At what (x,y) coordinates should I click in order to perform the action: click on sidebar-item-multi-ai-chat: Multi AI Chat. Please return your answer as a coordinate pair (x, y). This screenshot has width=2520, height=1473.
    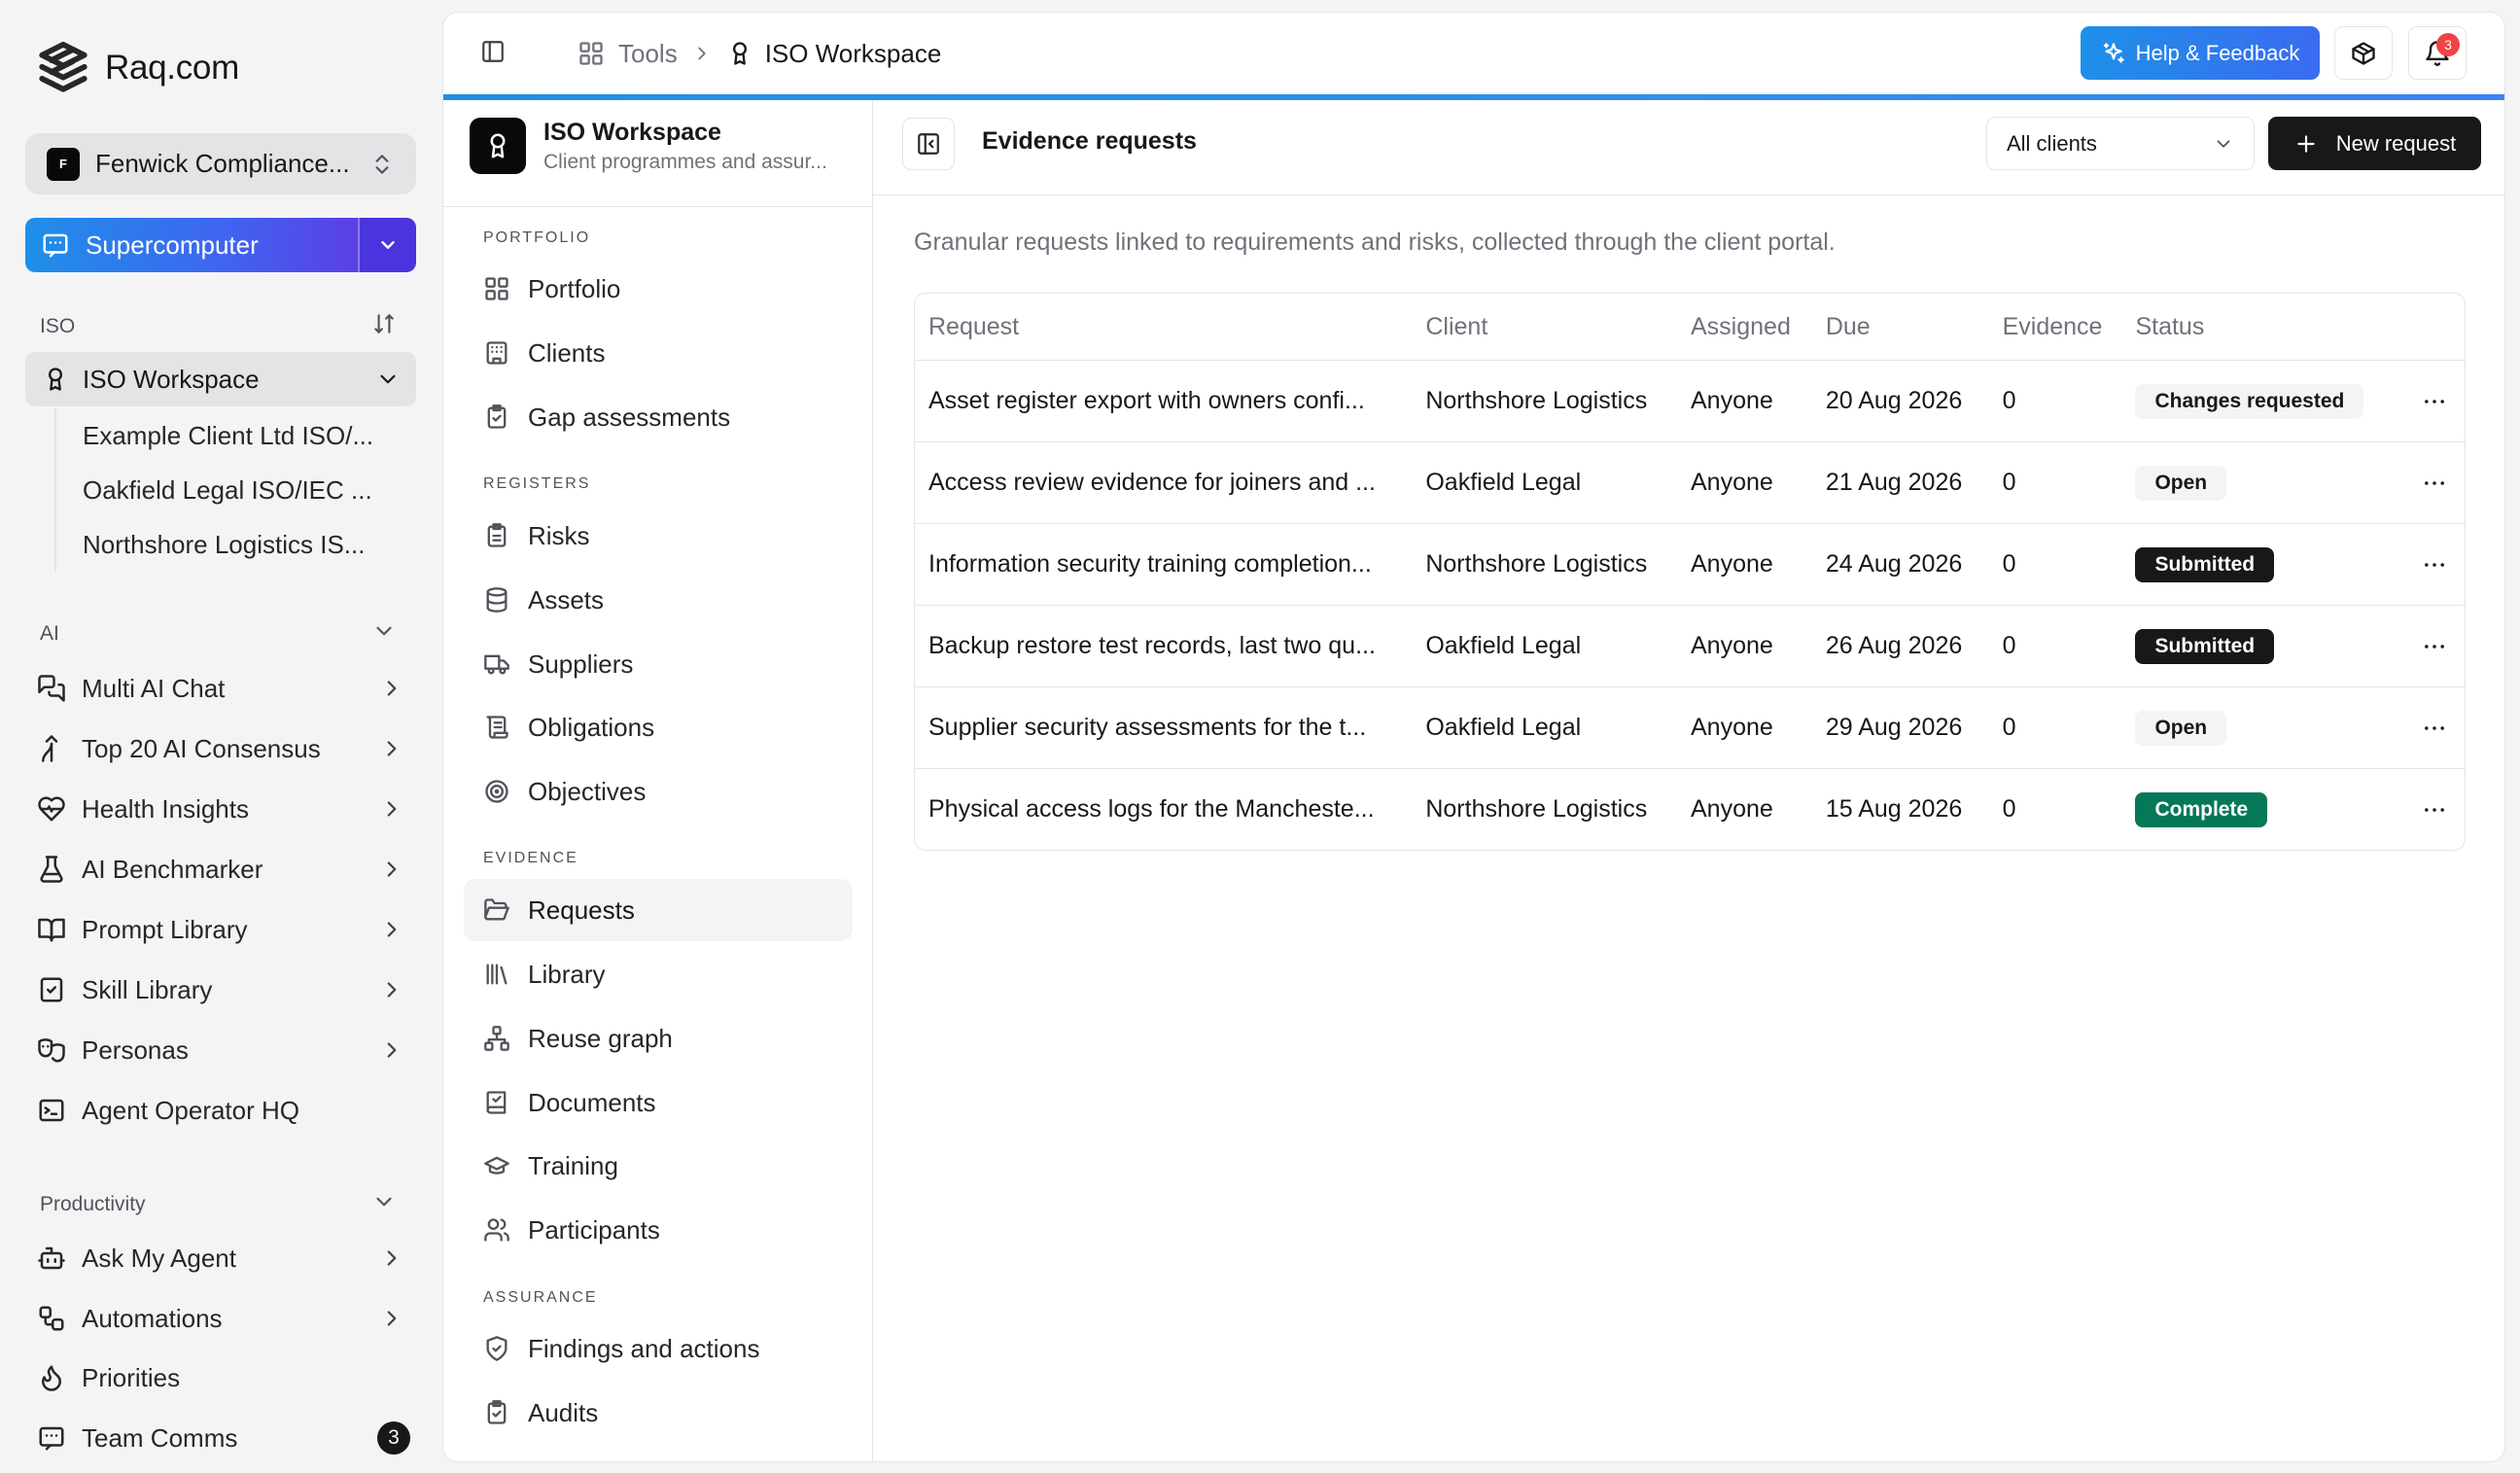
    Looking at the image, I should click on (226, 688).